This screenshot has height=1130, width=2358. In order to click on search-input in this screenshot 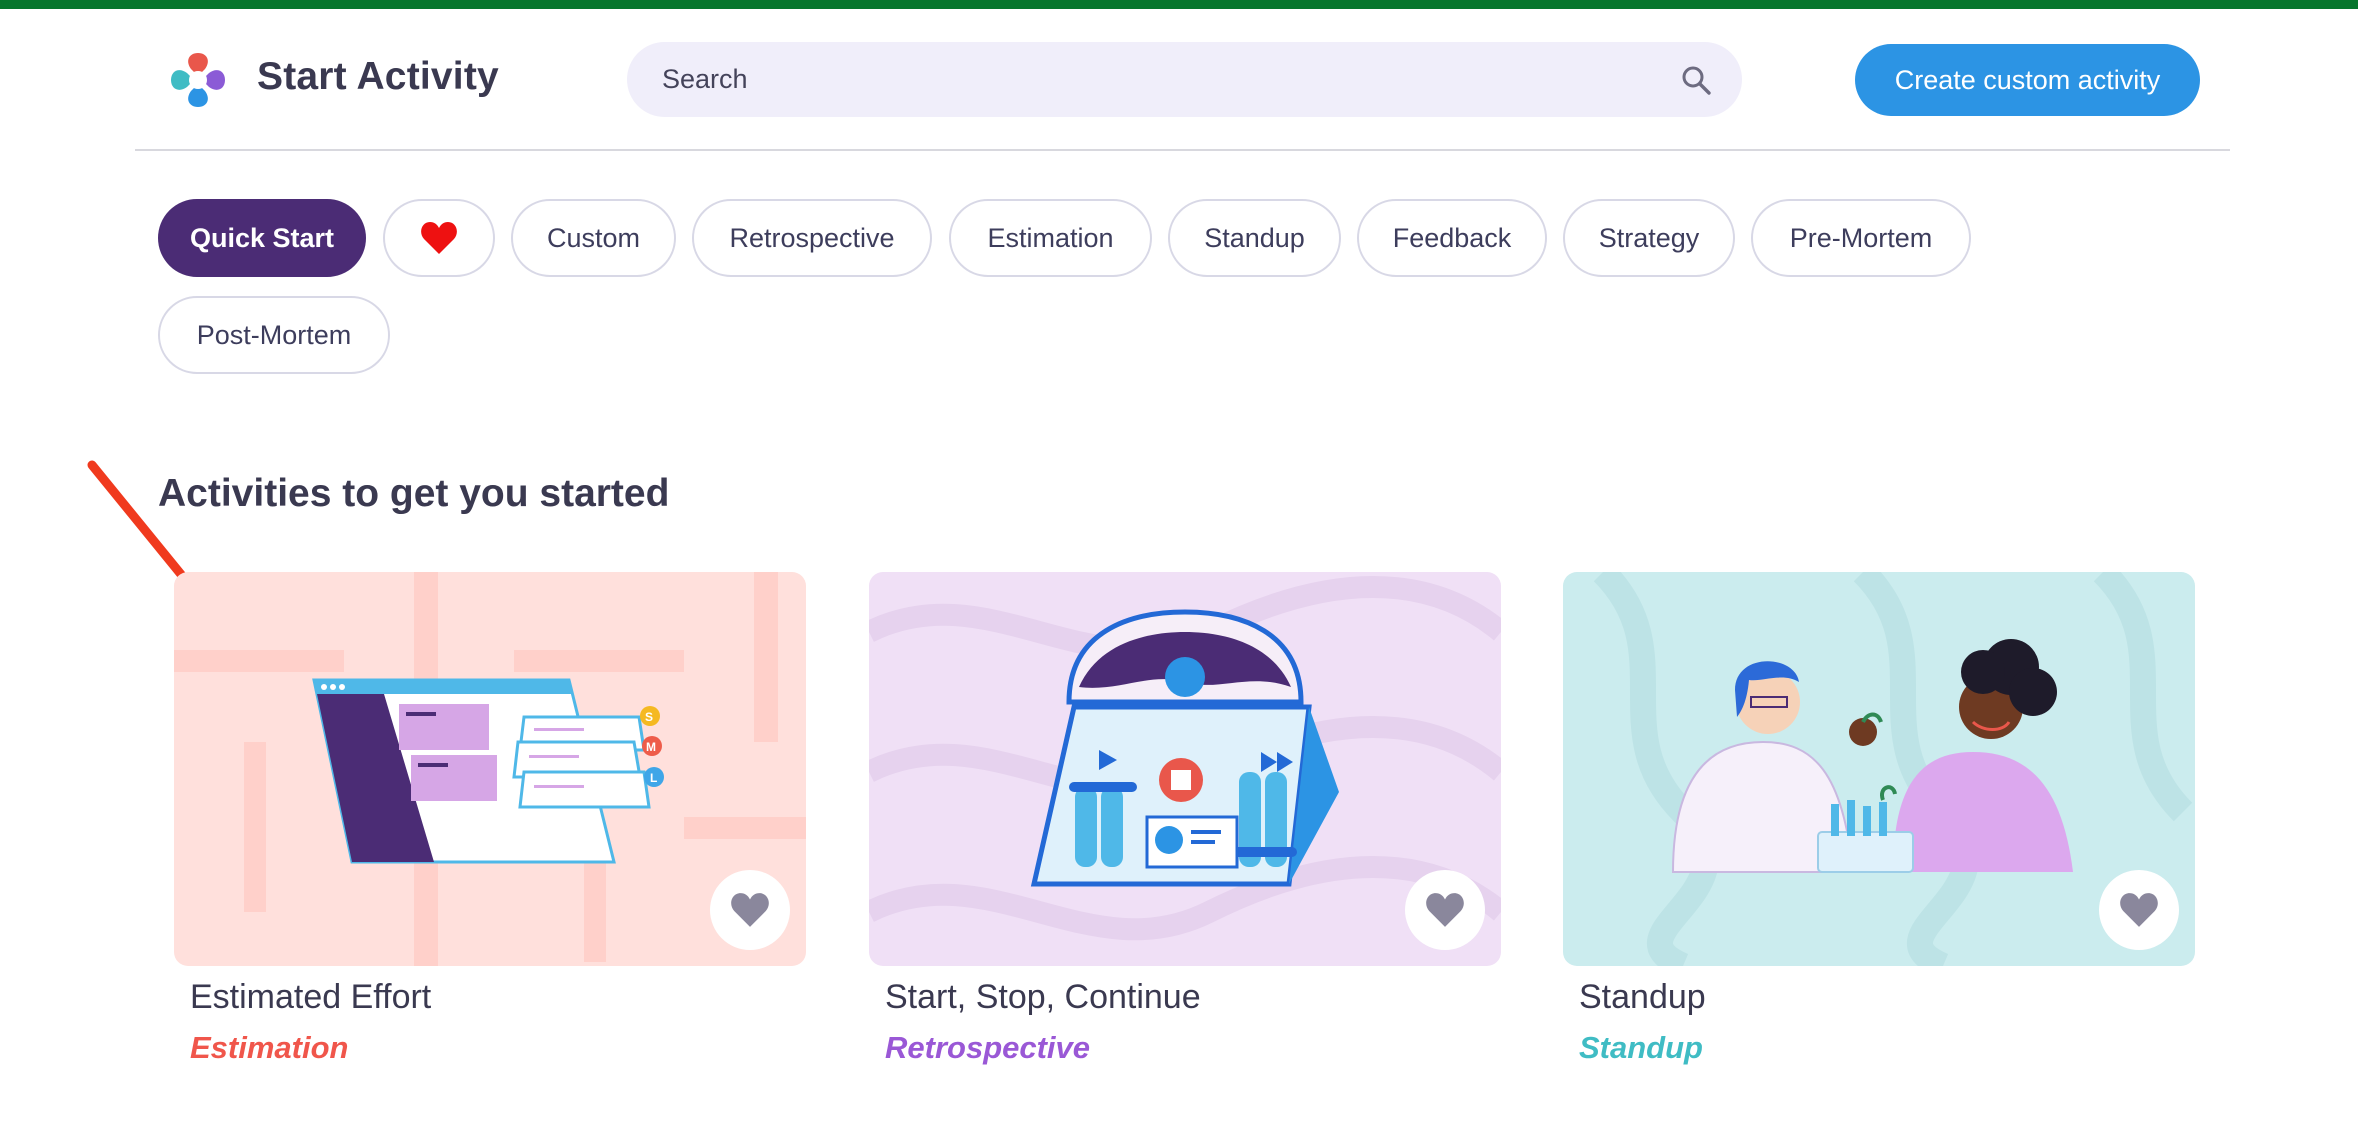, I will do `click(1152, 79)`.